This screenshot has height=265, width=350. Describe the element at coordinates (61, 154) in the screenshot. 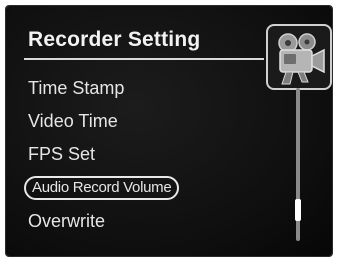

I see `menu-item-fps-set: FPS Set` at that location.